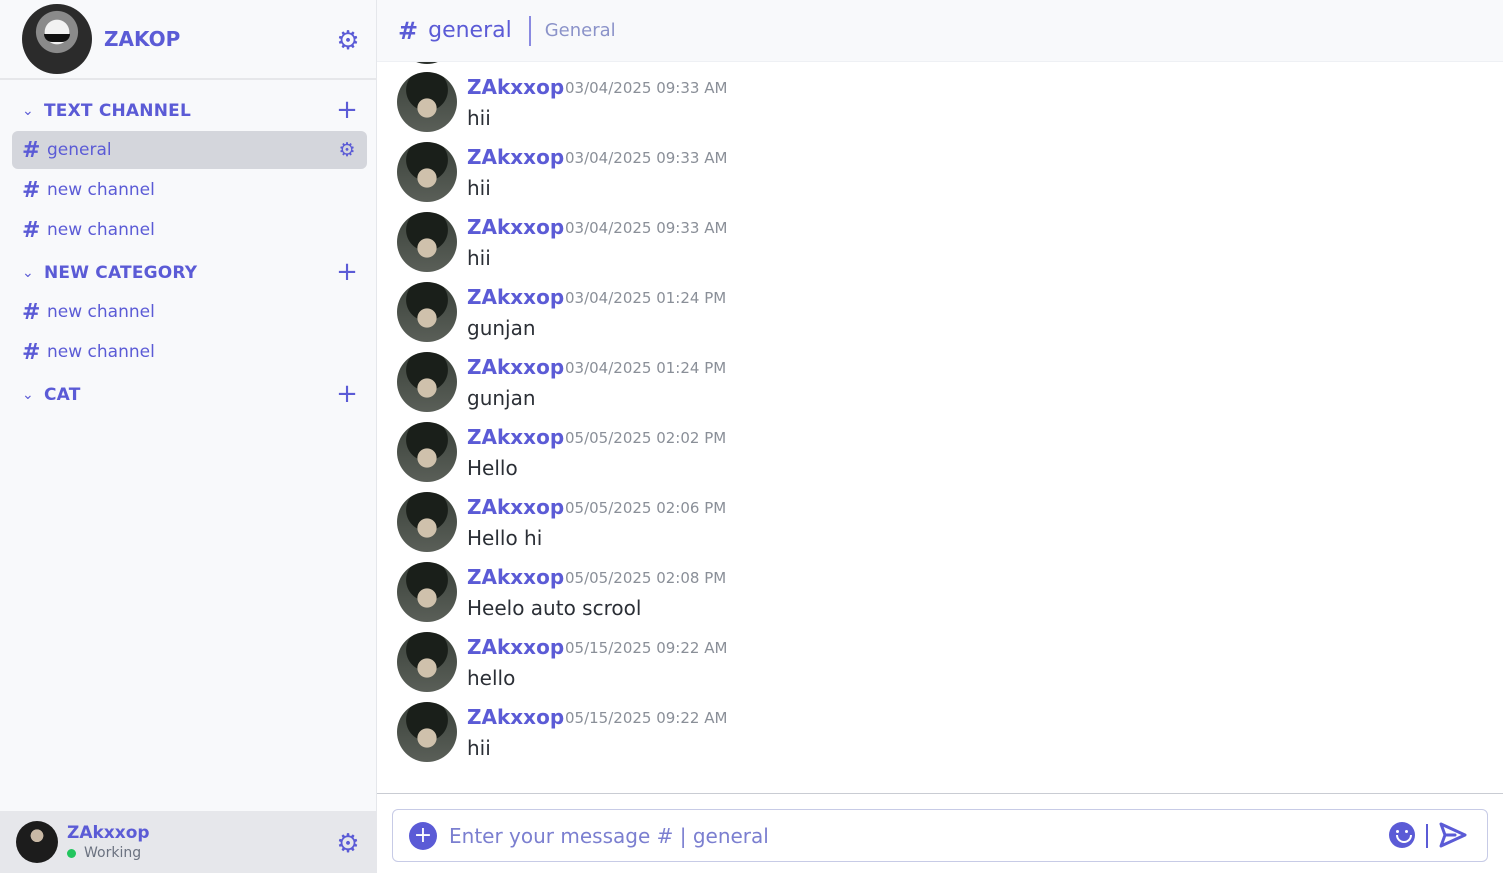 The image size is (1503, 873). Describe the element at coordinates (937, 657) in the screenshot. I see `message-item: ZAkxxop 05/15/2025 09:22 AM hello` at that location.